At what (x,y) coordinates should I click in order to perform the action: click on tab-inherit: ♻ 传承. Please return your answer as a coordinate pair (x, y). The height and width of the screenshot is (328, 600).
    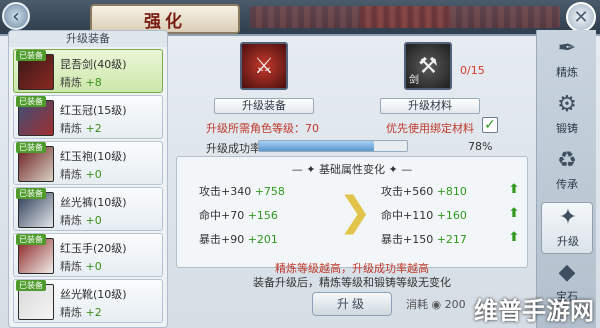
    Looking at the image, I should click on (567, 172).